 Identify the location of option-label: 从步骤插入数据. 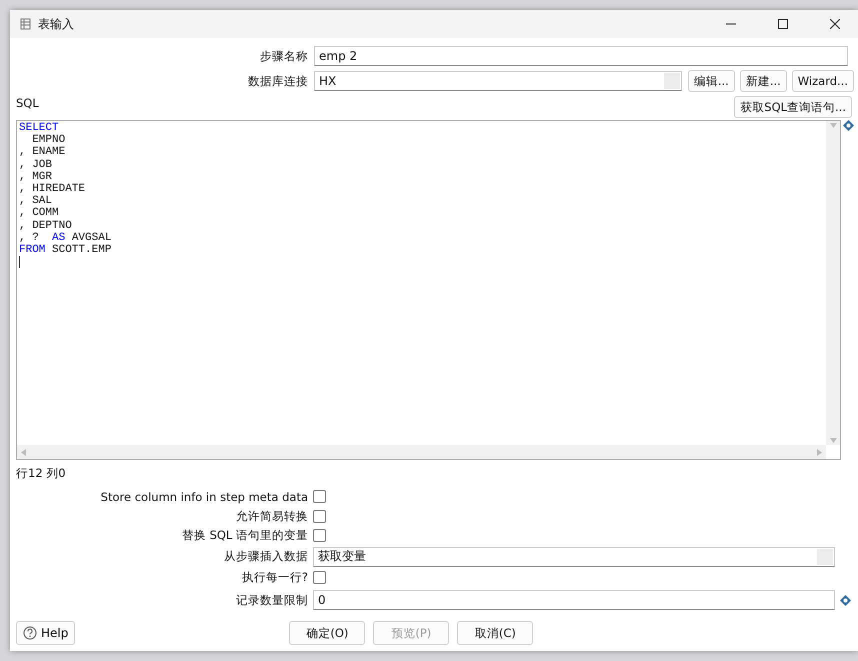
(265, 556).